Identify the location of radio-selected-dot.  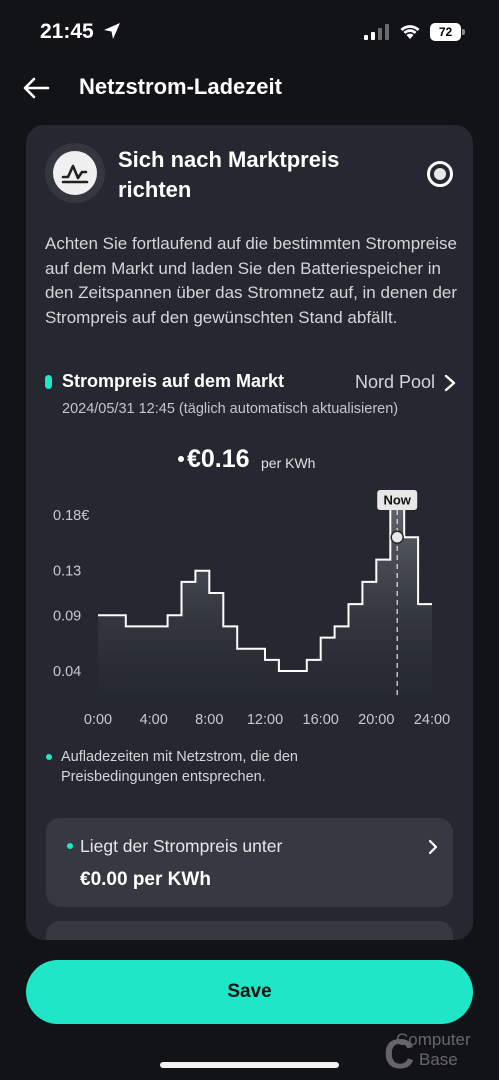
(440, 174).